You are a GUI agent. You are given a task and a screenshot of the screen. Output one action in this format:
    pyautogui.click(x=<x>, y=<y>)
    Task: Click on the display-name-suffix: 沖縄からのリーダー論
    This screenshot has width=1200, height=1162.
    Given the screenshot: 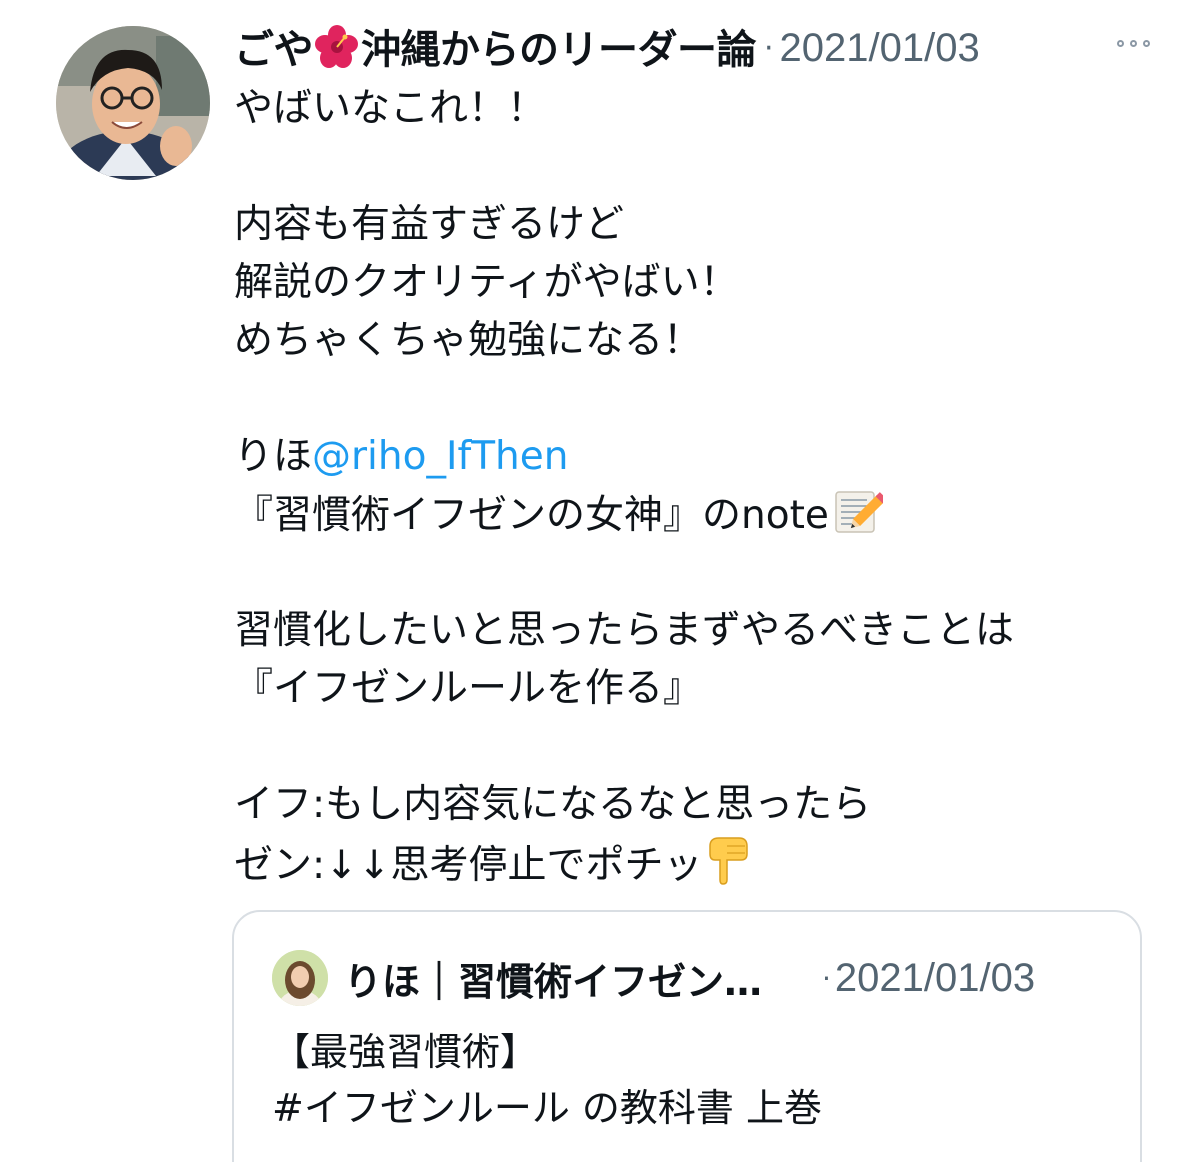 What is the action you would take?
    pyautogui.click(x=559, y=50)
    